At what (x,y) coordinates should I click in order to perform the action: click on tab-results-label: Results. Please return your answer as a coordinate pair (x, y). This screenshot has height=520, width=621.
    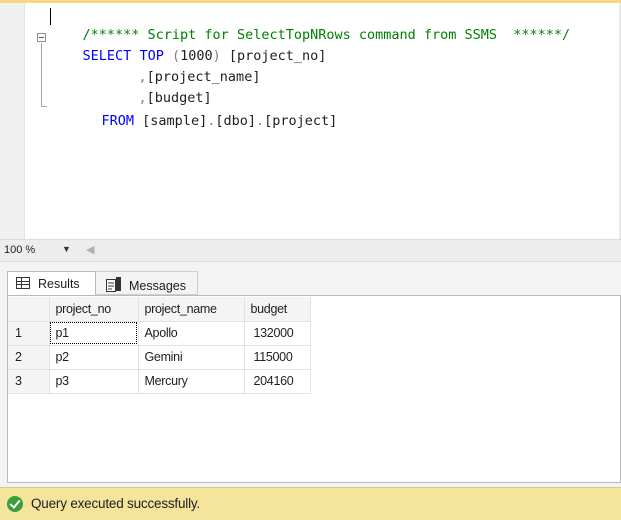
    Looking at the image, I should click on (59, 284).